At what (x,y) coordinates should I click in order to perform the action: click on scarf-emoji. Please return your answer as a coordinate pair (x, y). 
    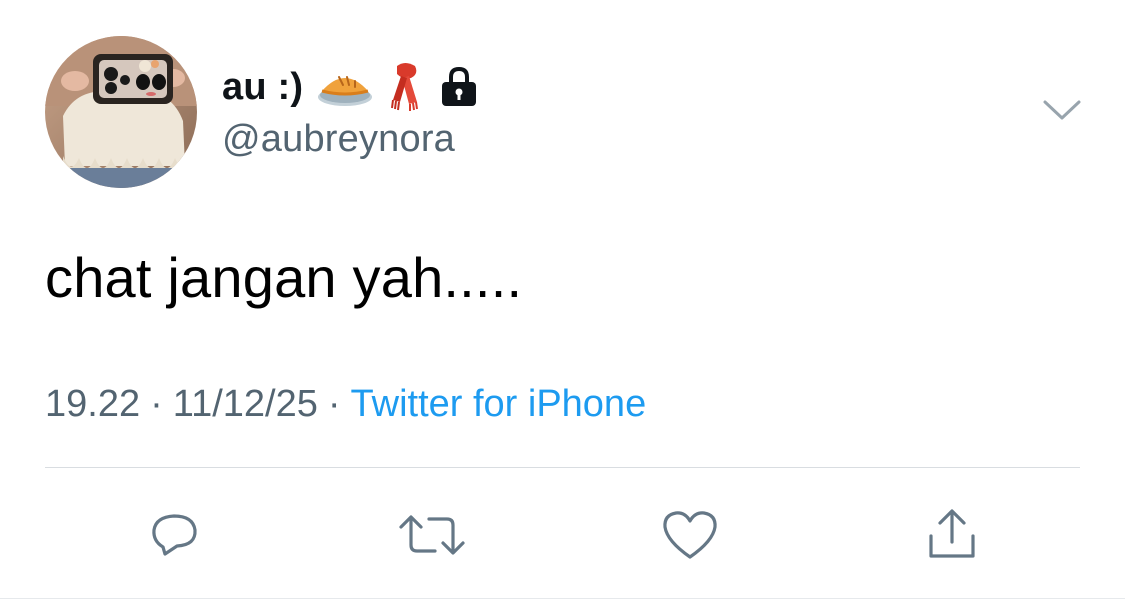
    Looking at the image, I should click on (405, 87).